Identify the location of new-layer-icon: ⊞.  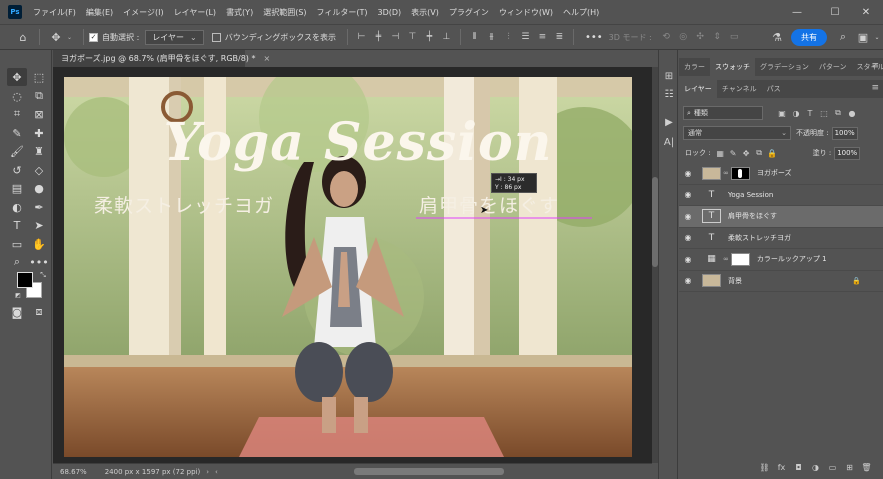
(849, 467).